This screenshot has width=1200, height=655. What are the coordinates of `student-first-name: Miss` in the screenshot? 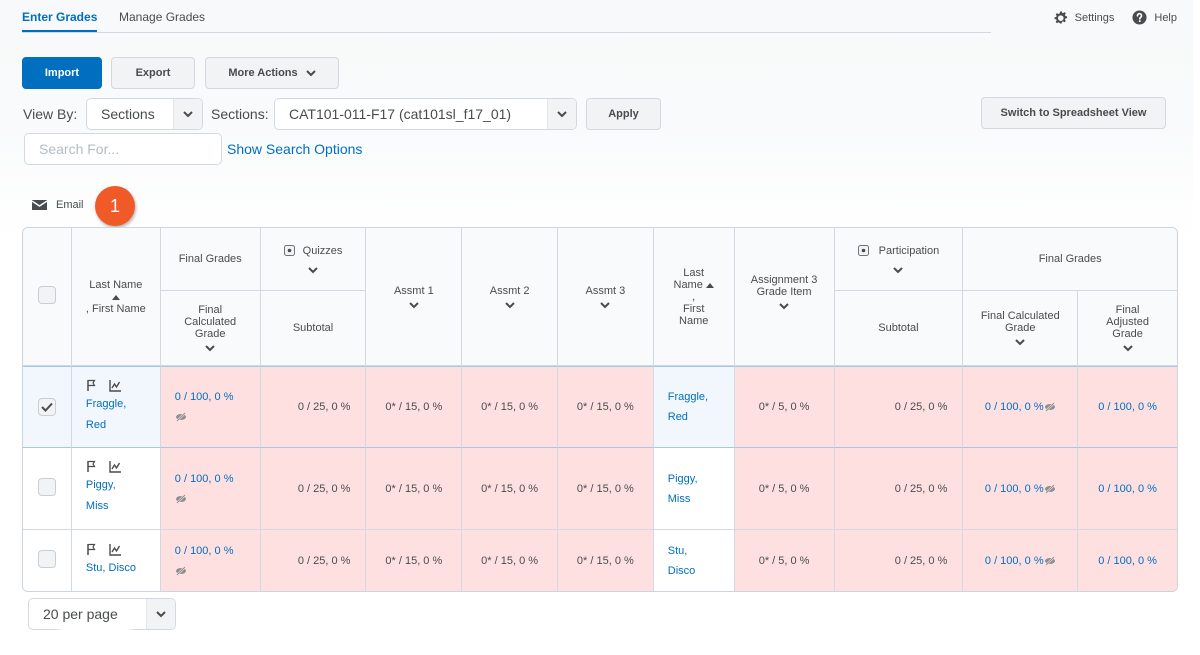 It's located at (121, 506).